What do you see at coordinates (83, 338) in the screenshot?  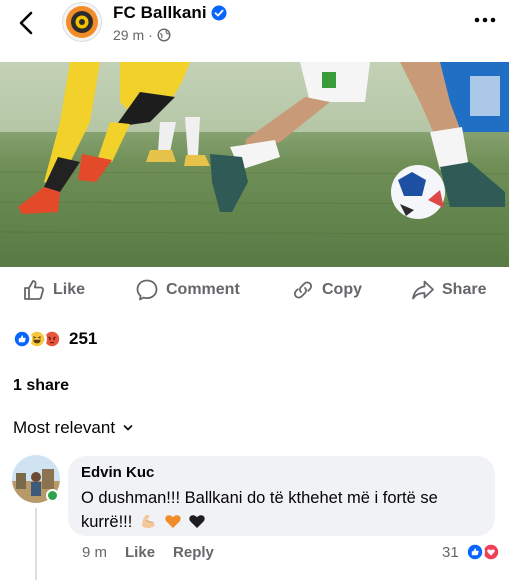 I see `reaction-count: 251` at bounding box center [83, 338].